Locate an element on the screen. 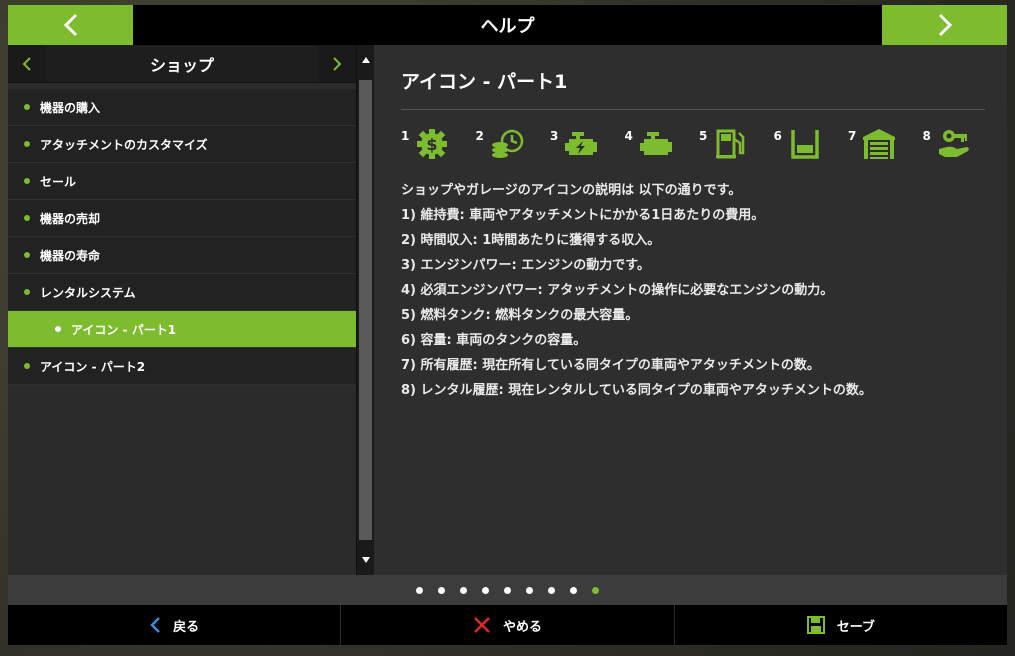 This screenshot has height=656, width=1015. category-header: ショップ is located at coordinates (182, 64).